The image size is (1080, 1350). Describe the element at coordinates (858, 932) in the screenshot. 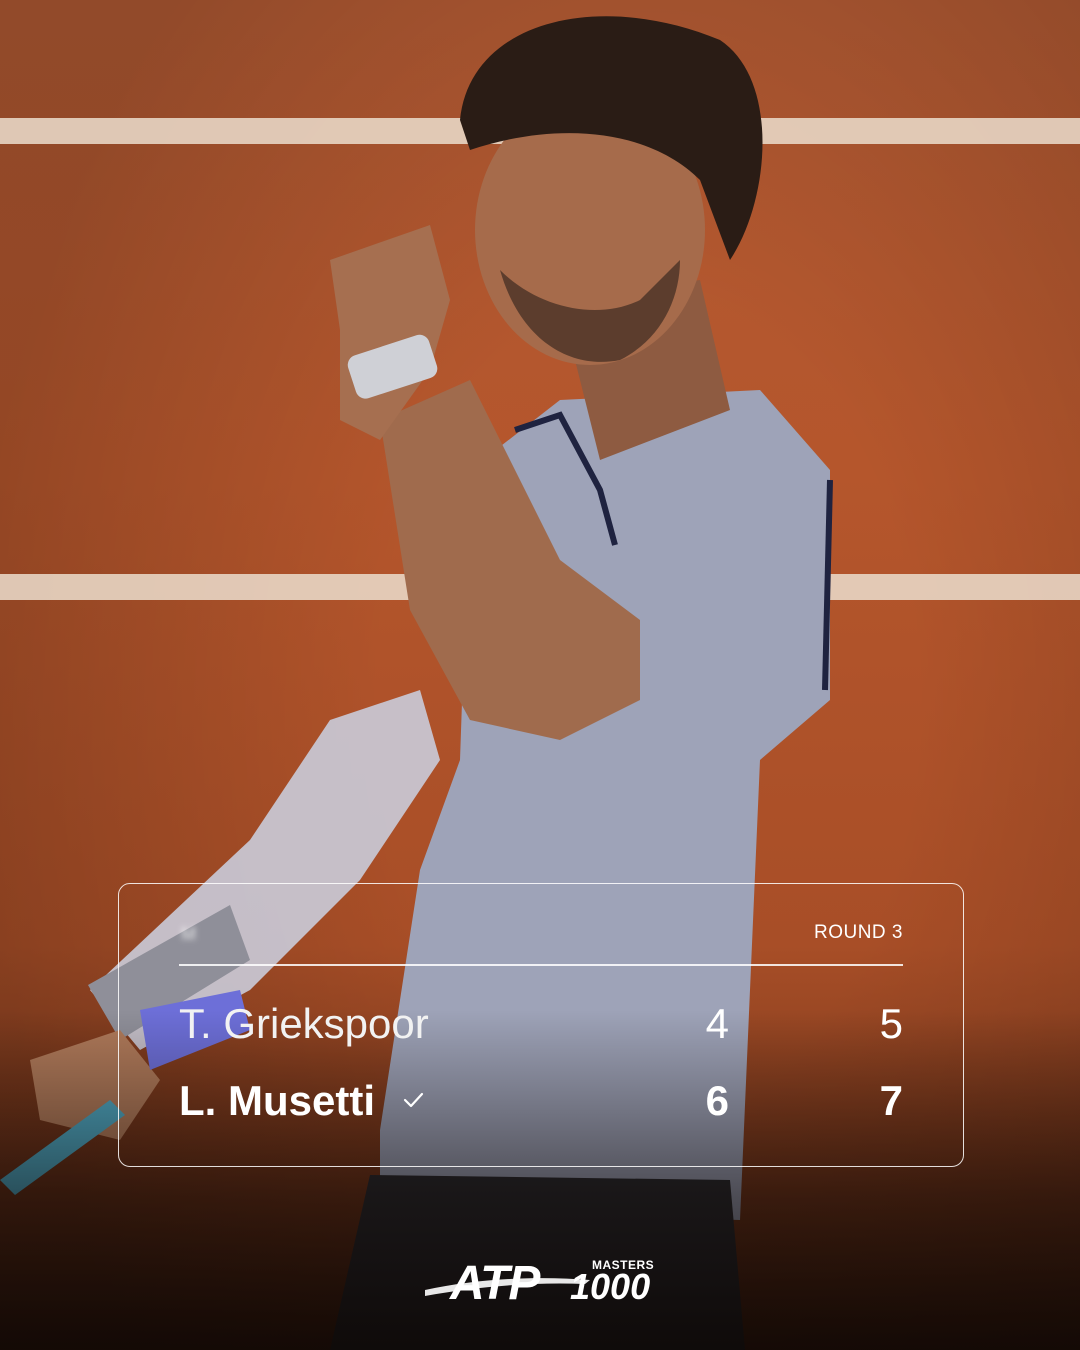

I see `round-label: ROUND 3` at that location.